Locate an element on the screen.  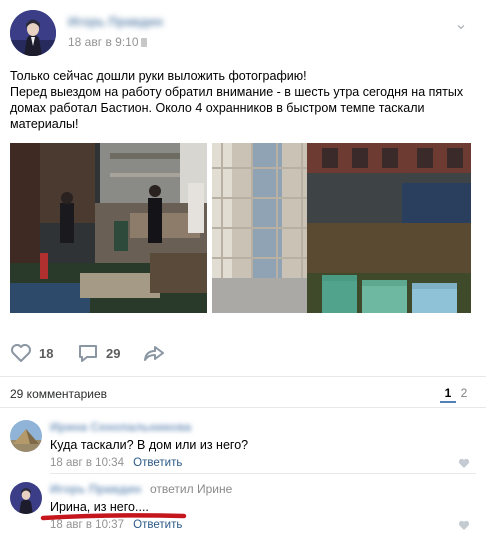
post-text-line: материалы! is located at coordinates (44, 124).